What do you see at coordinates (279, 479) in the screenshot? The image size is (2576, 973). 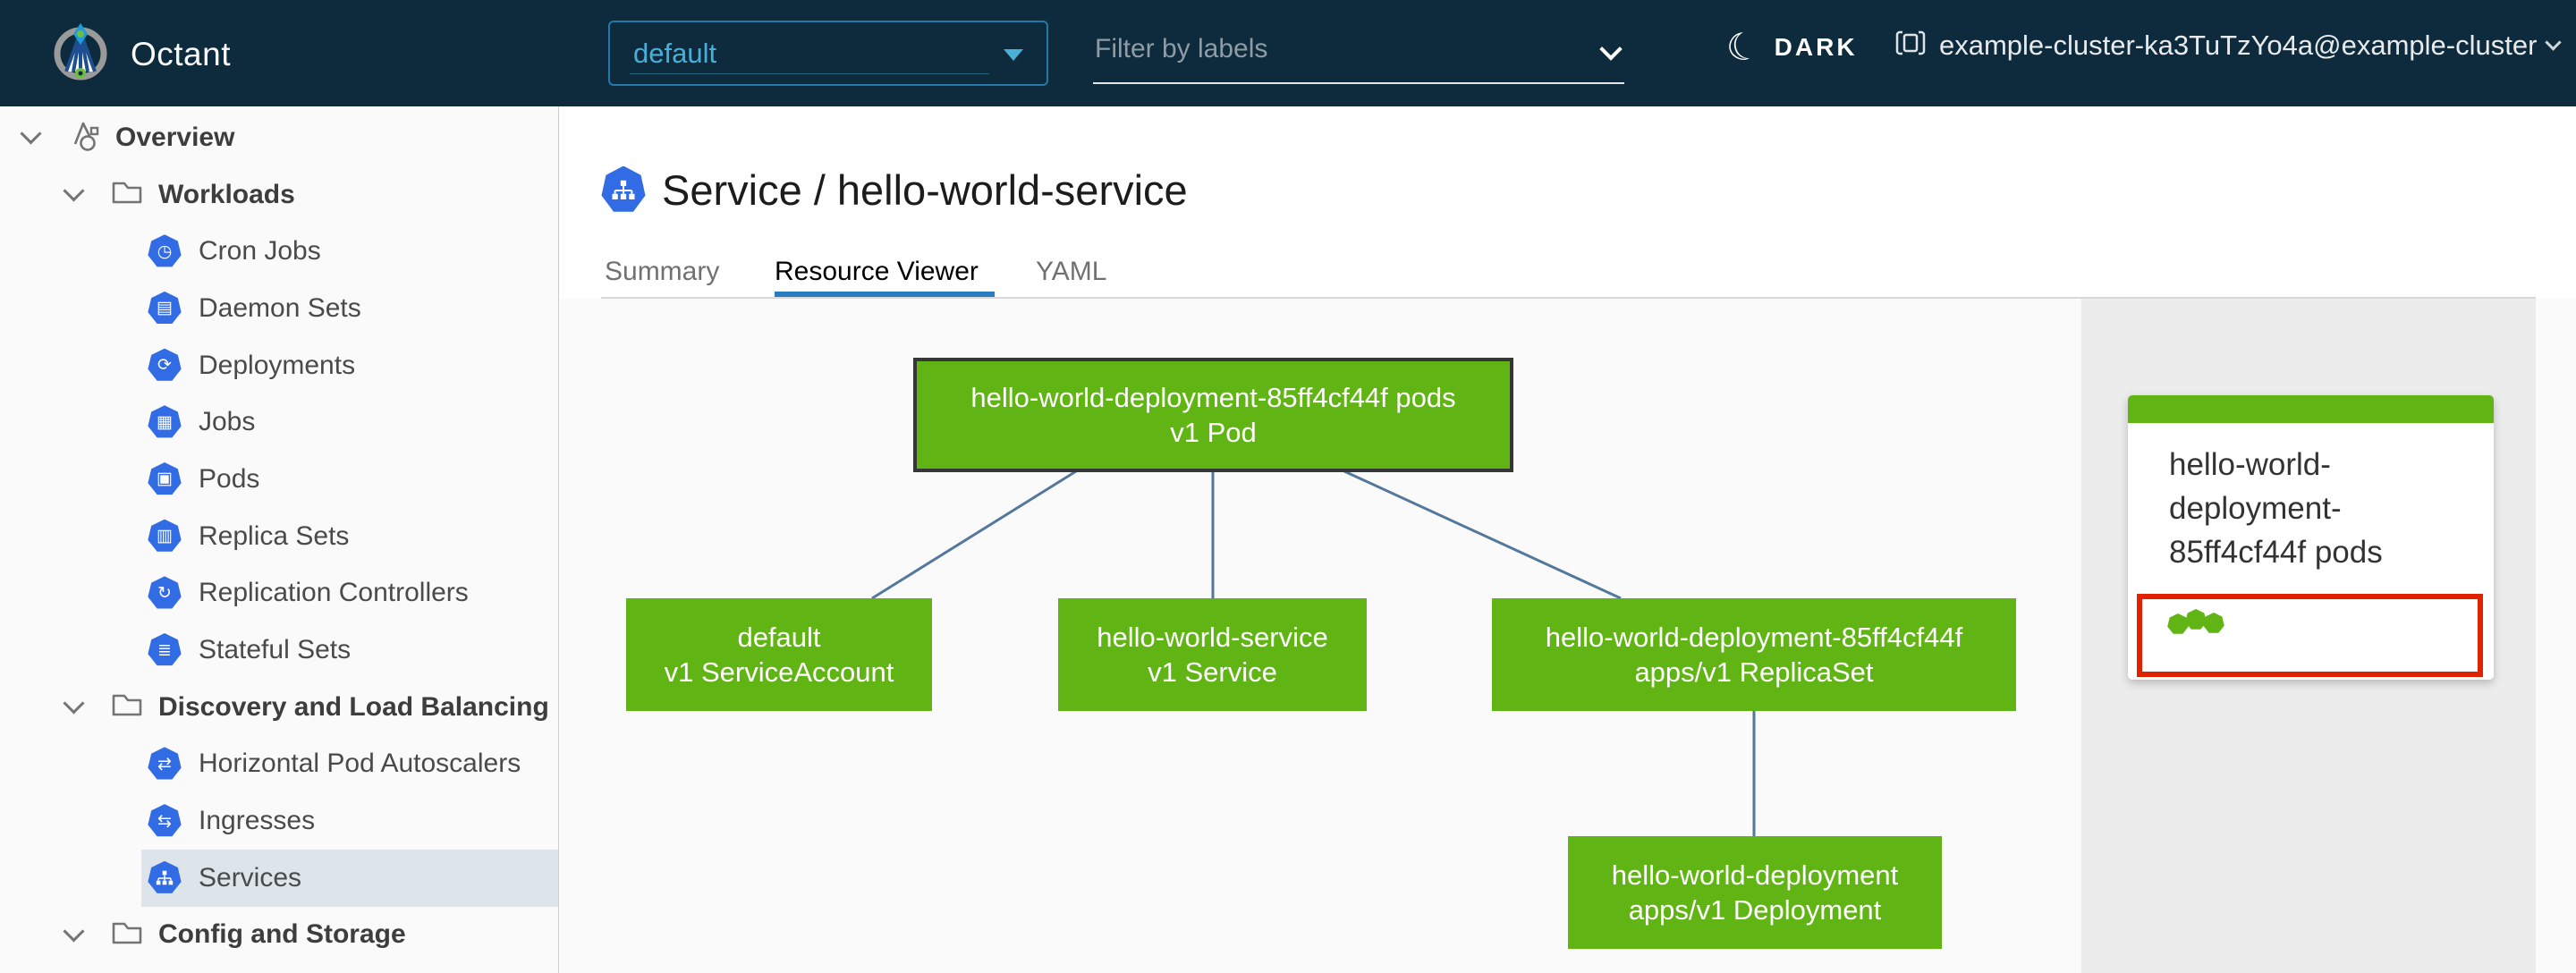 I see `sidebar-item-pods: ▣ Pods` at bounding box center [279, 479].